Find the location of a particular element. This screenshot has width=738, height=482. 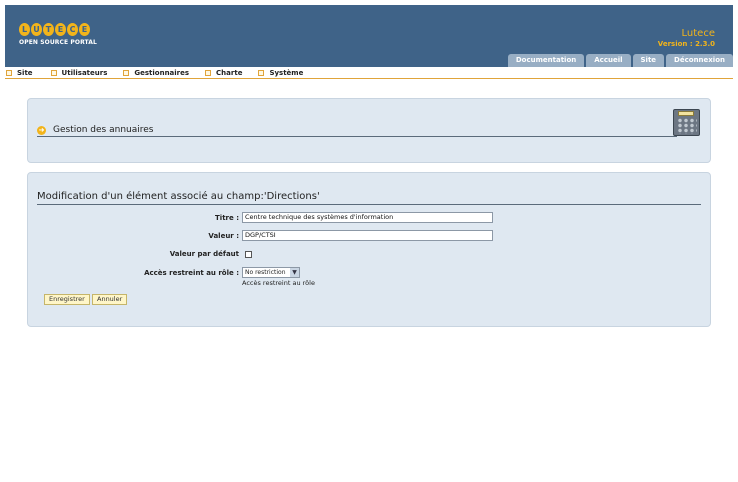

page-title: Gestion des annuaires is located at coordinates (103, 130).